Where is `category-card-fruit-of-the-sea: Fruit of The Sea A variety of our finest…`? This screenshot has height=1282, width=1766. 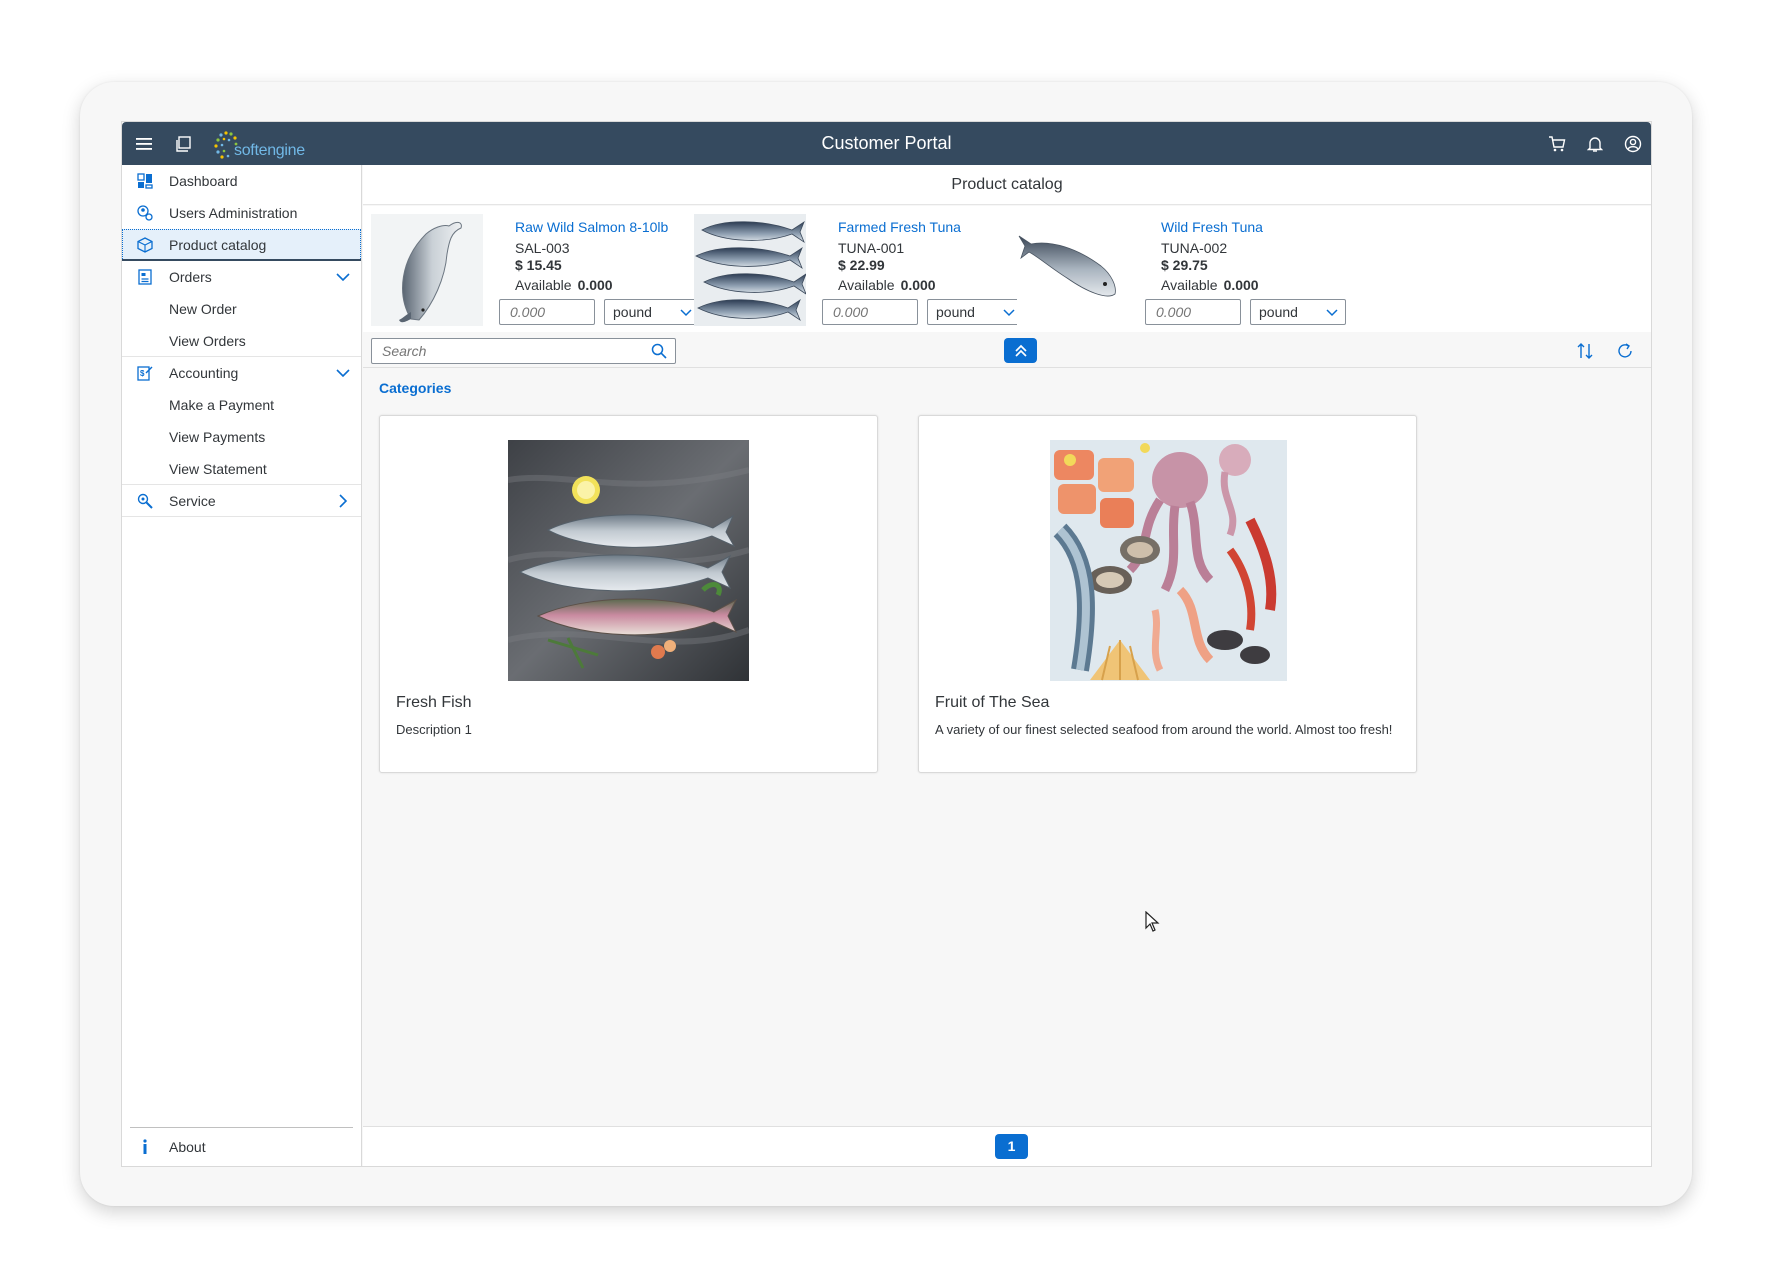
category-card-fruit-of-the-sea: Fruit of The Sea A variety of our finest… is located at coordinates (1167, 594).